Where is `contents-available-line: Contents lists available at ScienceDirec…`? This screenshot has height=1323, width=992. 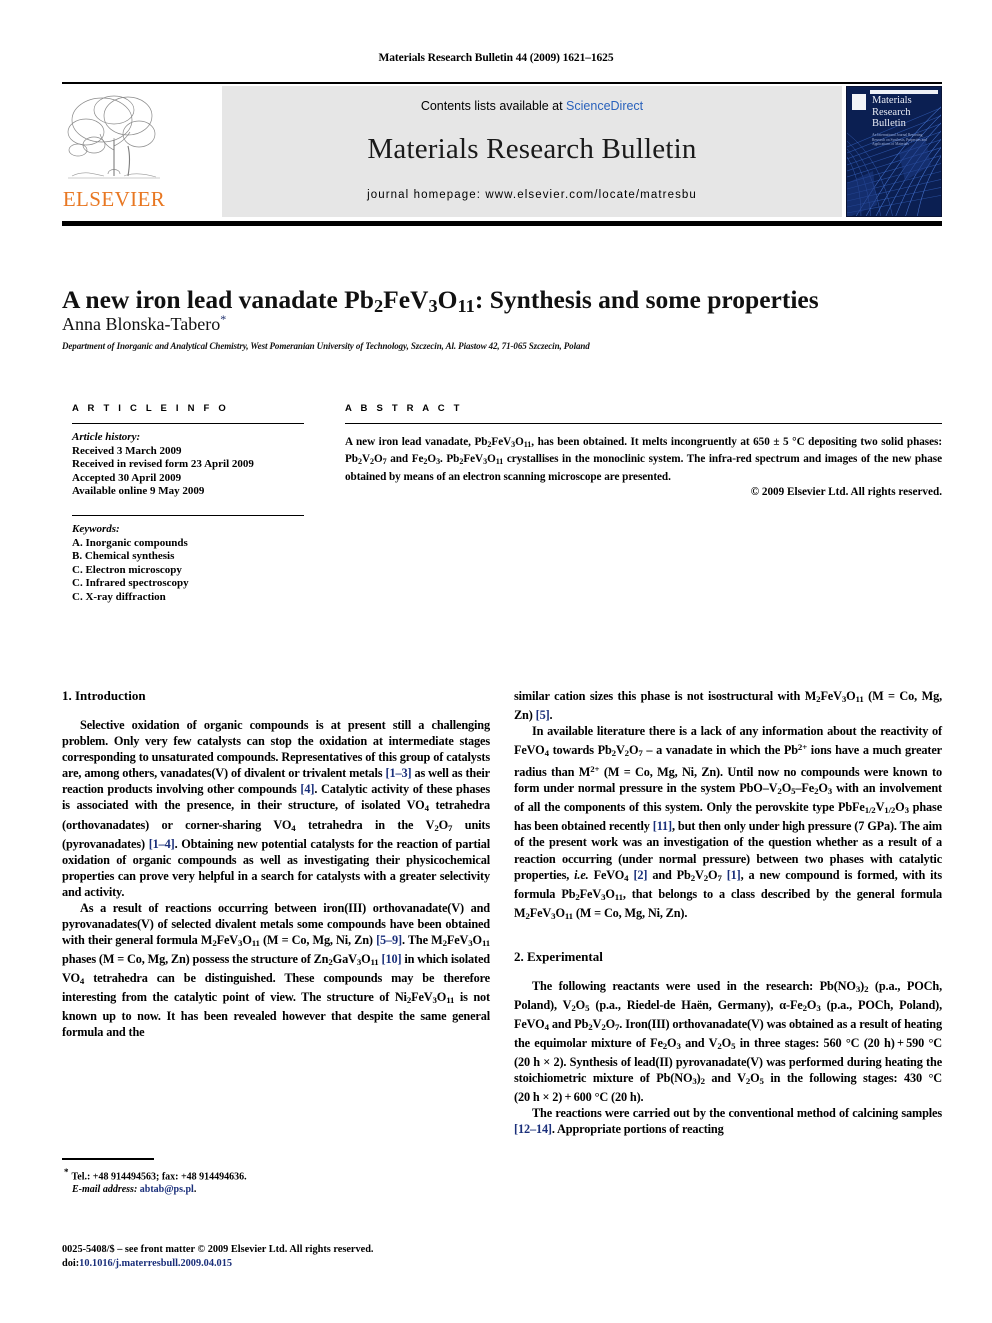
contents-available-line: Contents lists available at ScienceDirec… is located at coordinates (532, 106).